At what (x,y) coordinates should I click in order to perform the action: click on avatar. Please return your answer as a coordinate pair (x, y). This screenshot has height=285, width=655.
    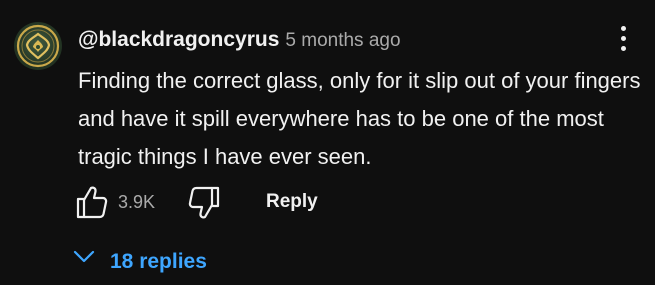
    Looking at the image, I should click on (38, 46).